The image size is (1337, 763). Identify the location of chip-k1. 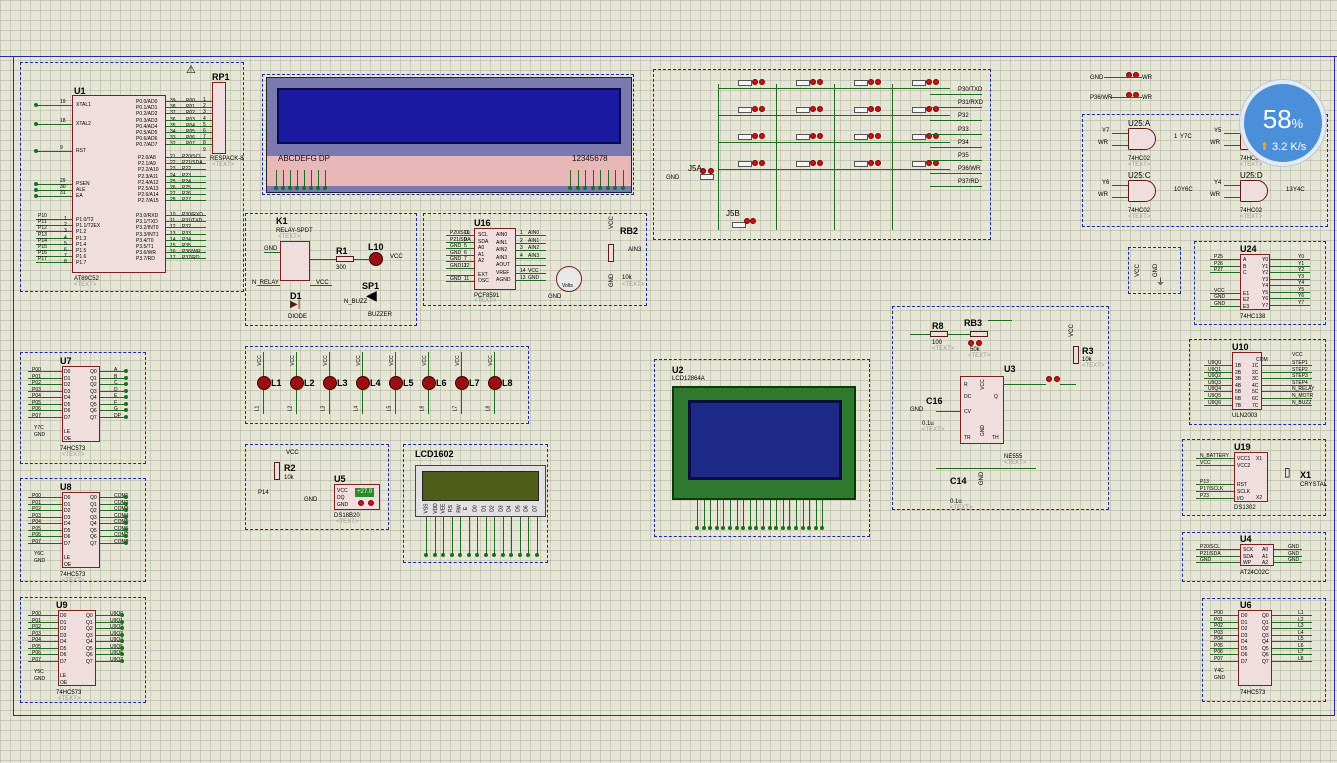
(295, 261).